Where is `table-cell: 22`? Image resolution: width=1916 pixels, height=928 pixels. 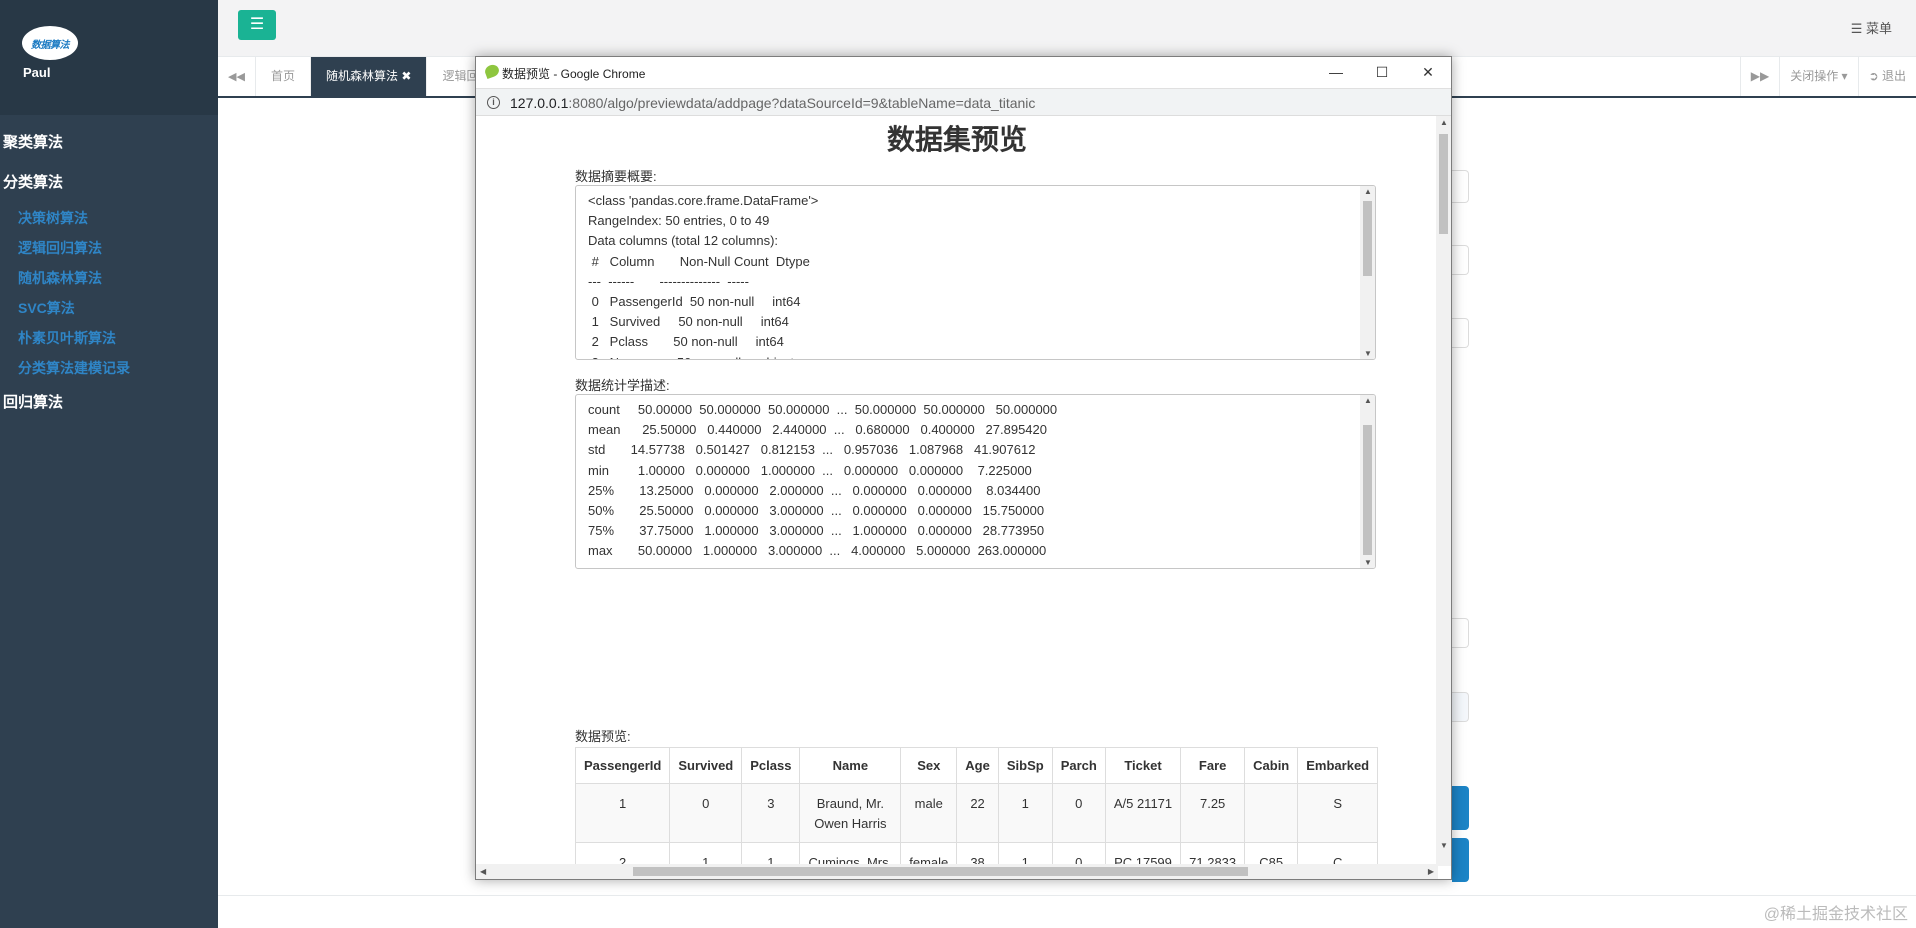
table-cell: 22 is located at coordinates (977, 813).